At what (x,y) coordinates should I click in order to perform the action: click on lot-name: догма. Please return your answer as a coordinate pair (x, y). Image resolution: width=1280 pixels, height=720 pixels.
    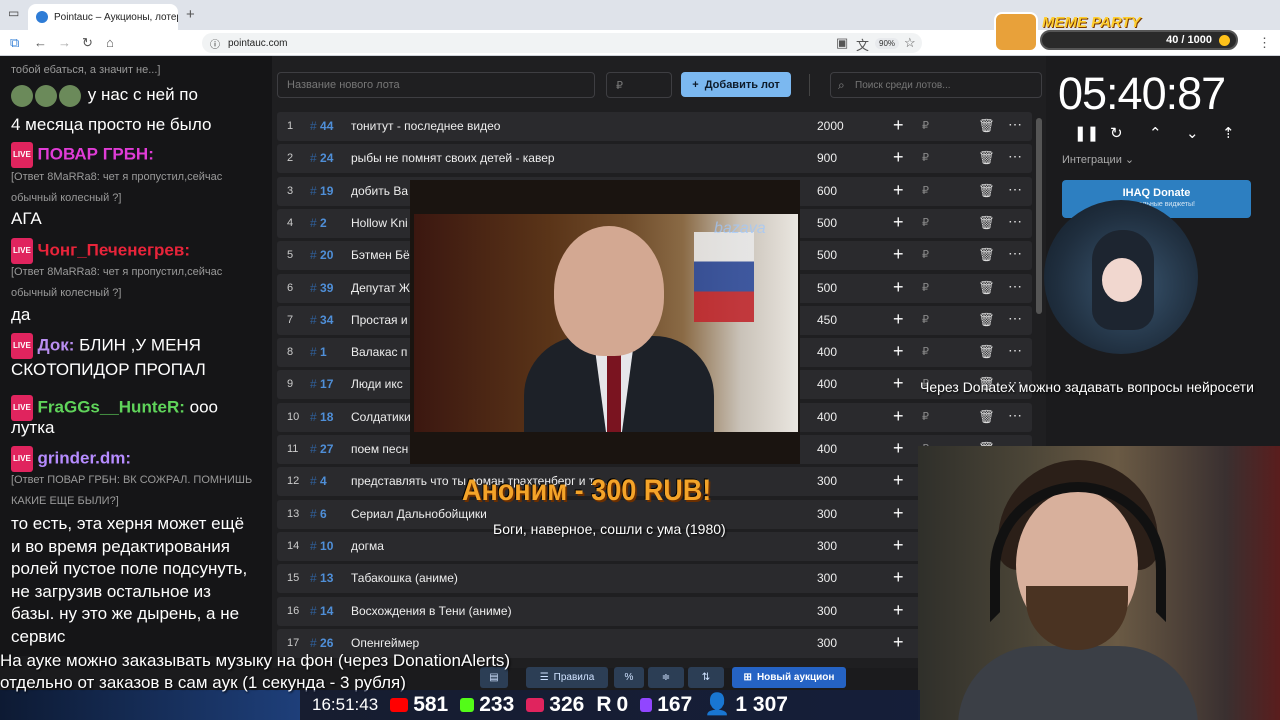
    Looking at the image, I should click on (576, 546).